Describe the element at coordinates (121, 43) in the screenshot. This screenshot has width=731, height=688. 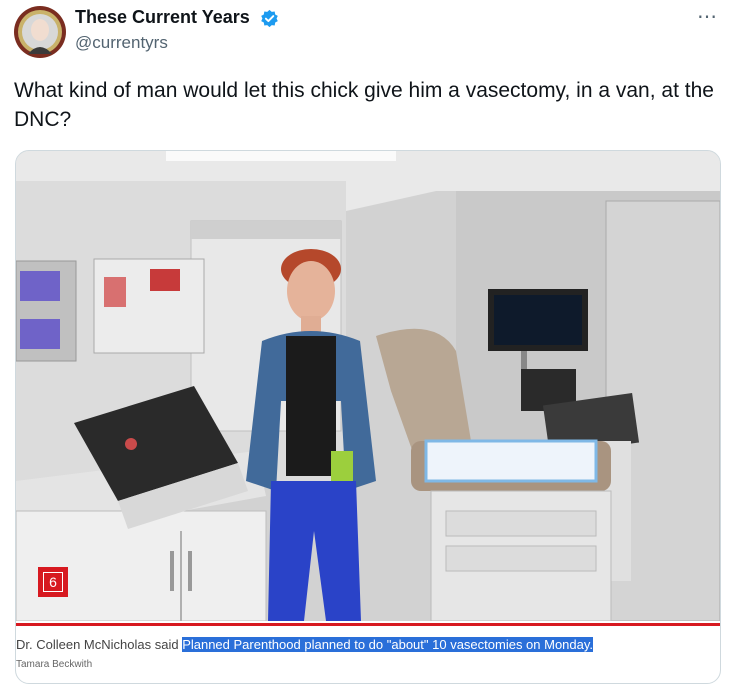
I see `author-handle: @currentyrs` at that location.